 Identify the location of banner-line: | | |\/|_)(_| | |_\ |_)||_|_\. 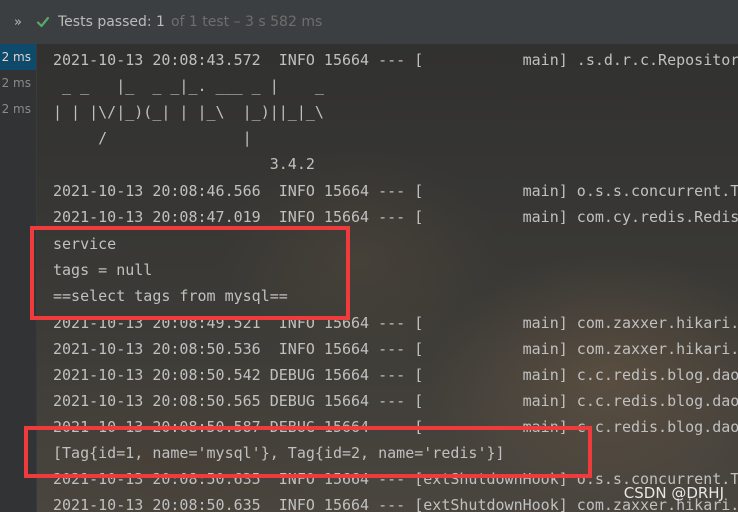
(188, 112).